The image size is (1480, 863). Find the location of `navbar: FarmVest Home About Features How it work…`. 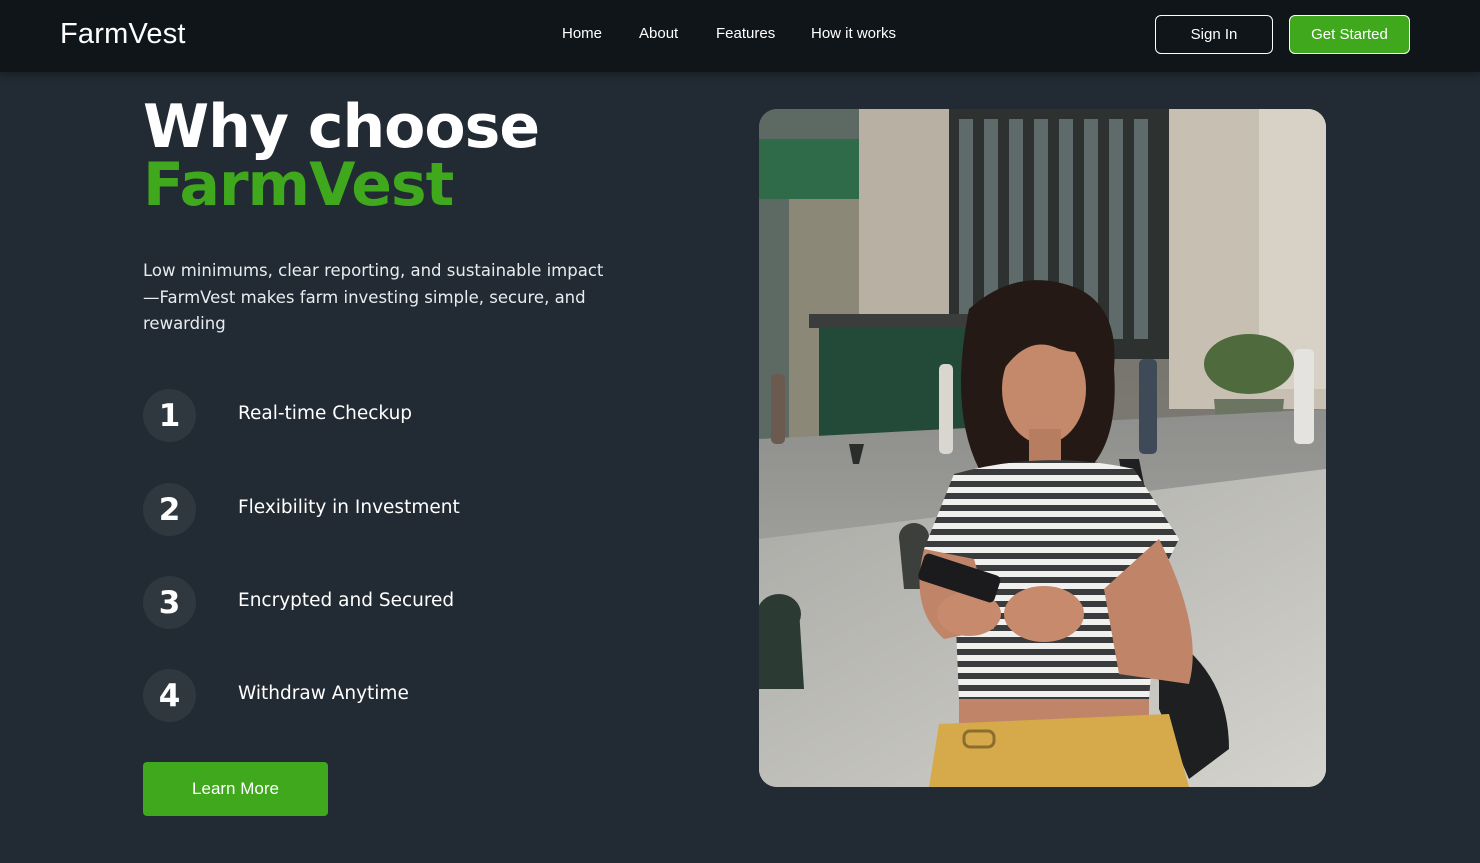

navbar: FarmVest Home About Features How it work… is located at coordinates (740, 36).